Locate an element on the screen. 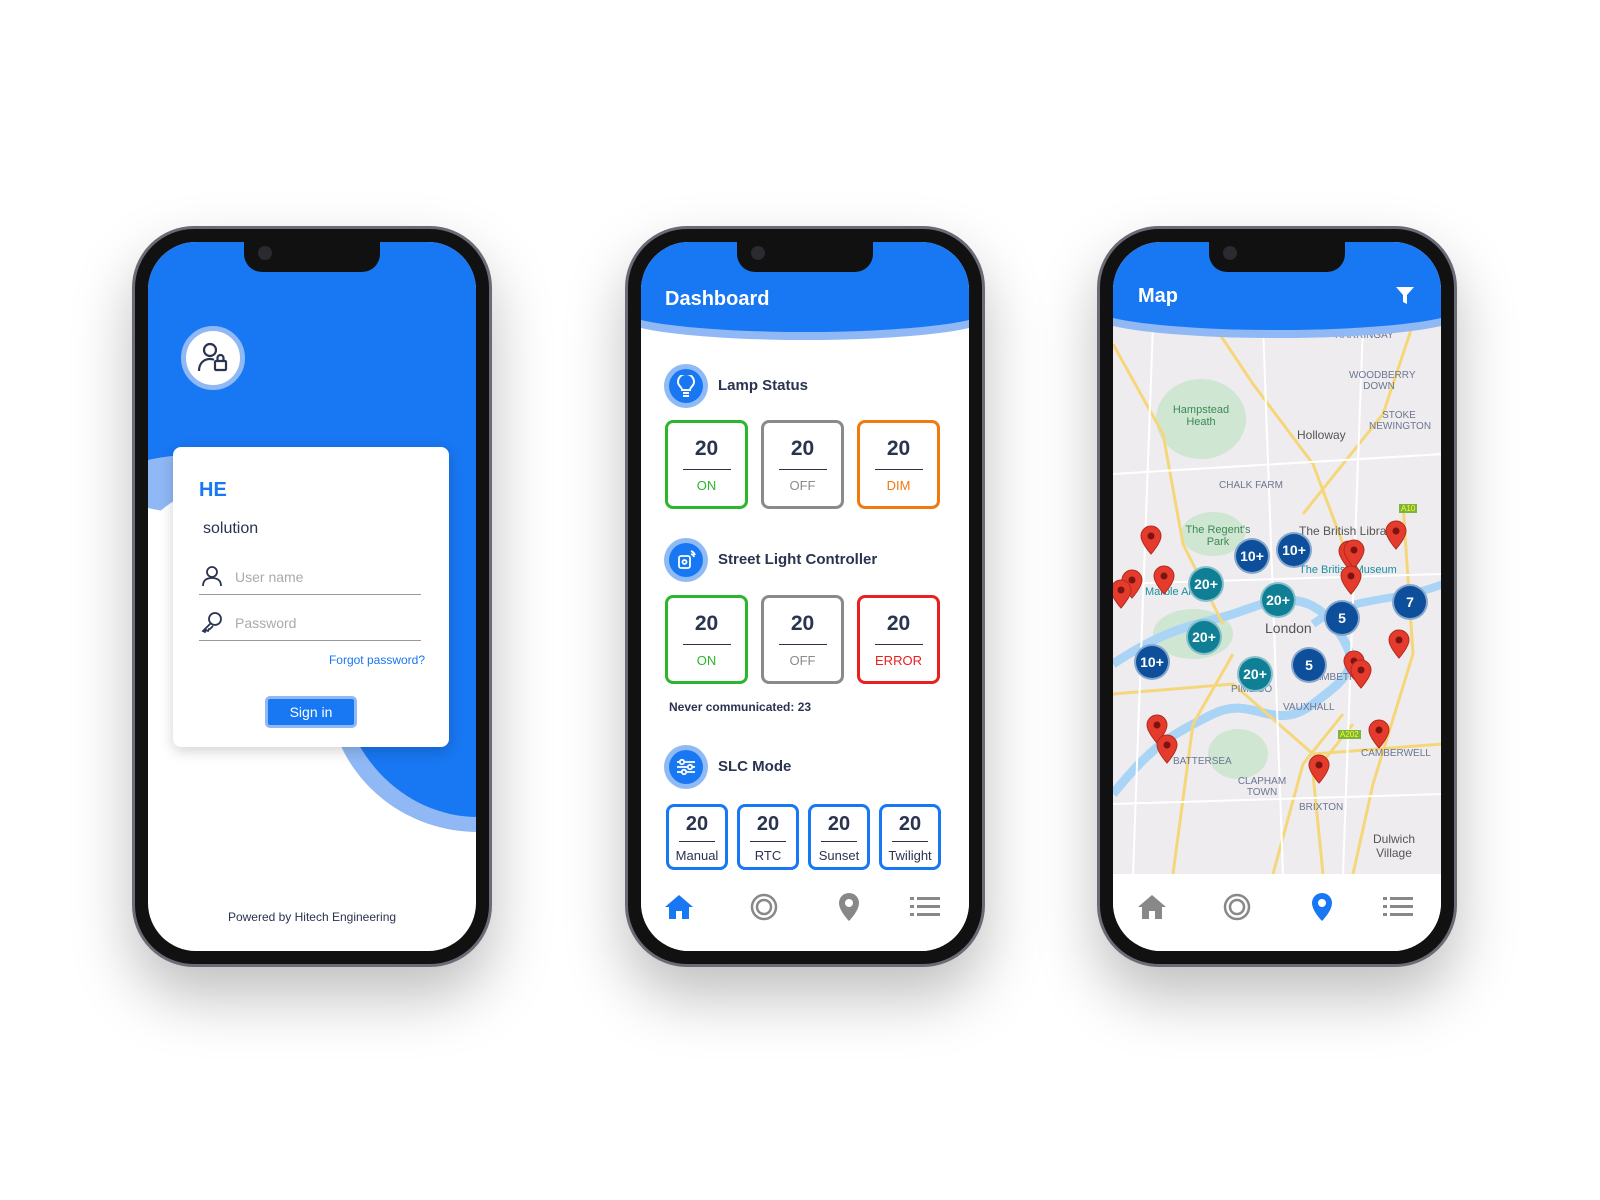 This screenshot has height=1200, width=1600. slc-off-card: 20 OFF is located at coordinates (802, 639).